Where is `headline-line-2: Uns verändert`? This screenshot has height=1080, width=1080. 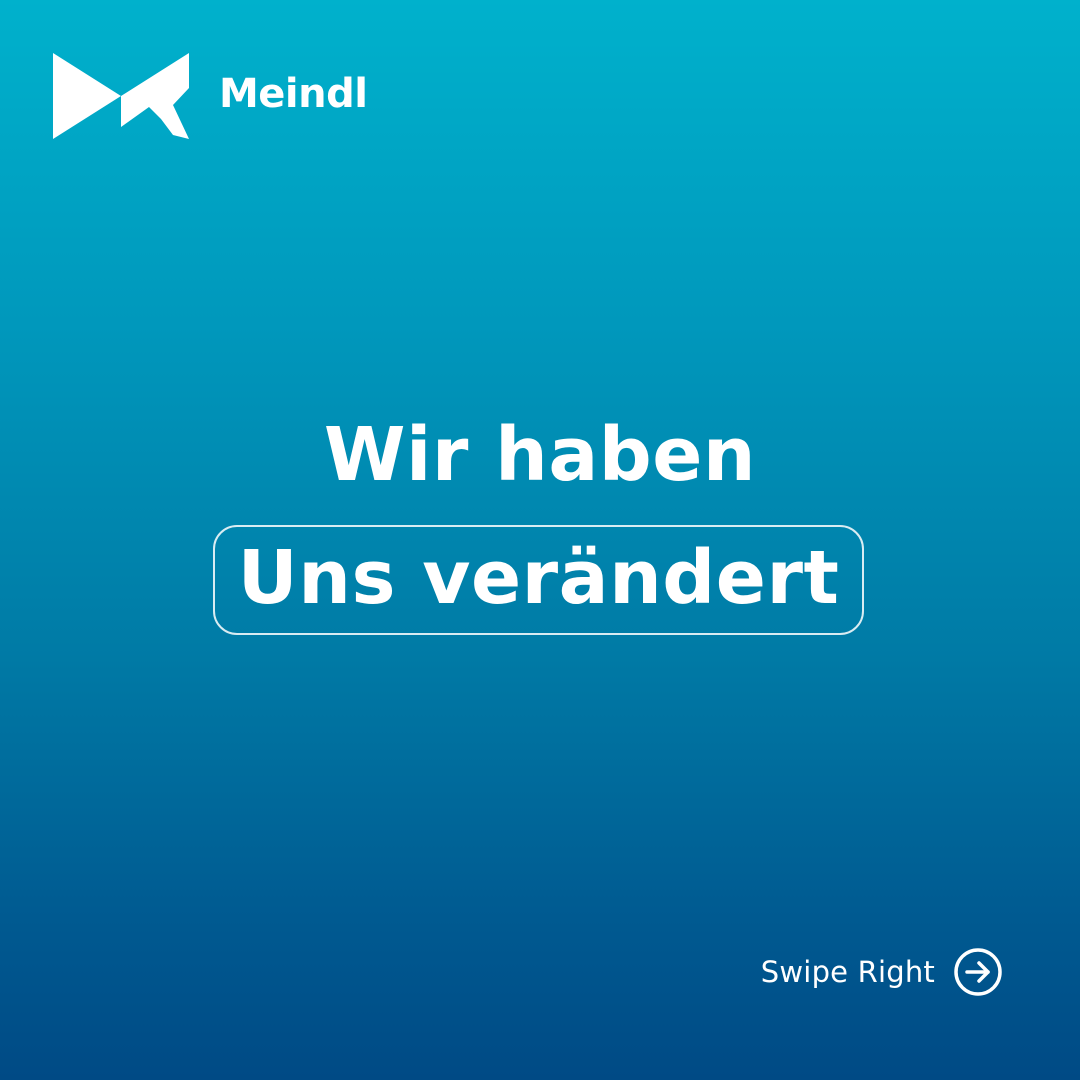 headline-line-2: Uns verändert is located at coordinates (538, 578).